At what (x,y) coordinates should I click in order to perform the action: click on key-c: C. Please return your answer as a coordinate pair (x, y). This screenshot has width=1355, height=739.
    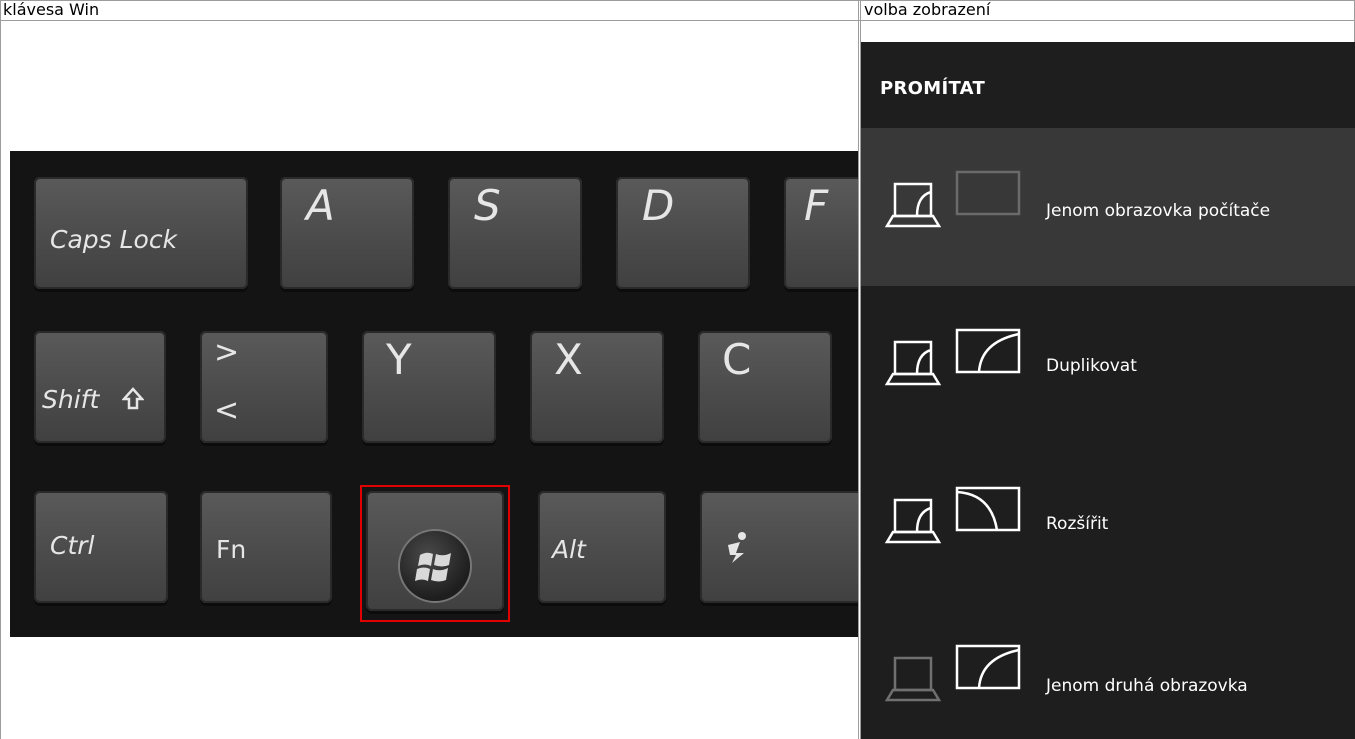
    Looking at the image, I should click on (765, 387).